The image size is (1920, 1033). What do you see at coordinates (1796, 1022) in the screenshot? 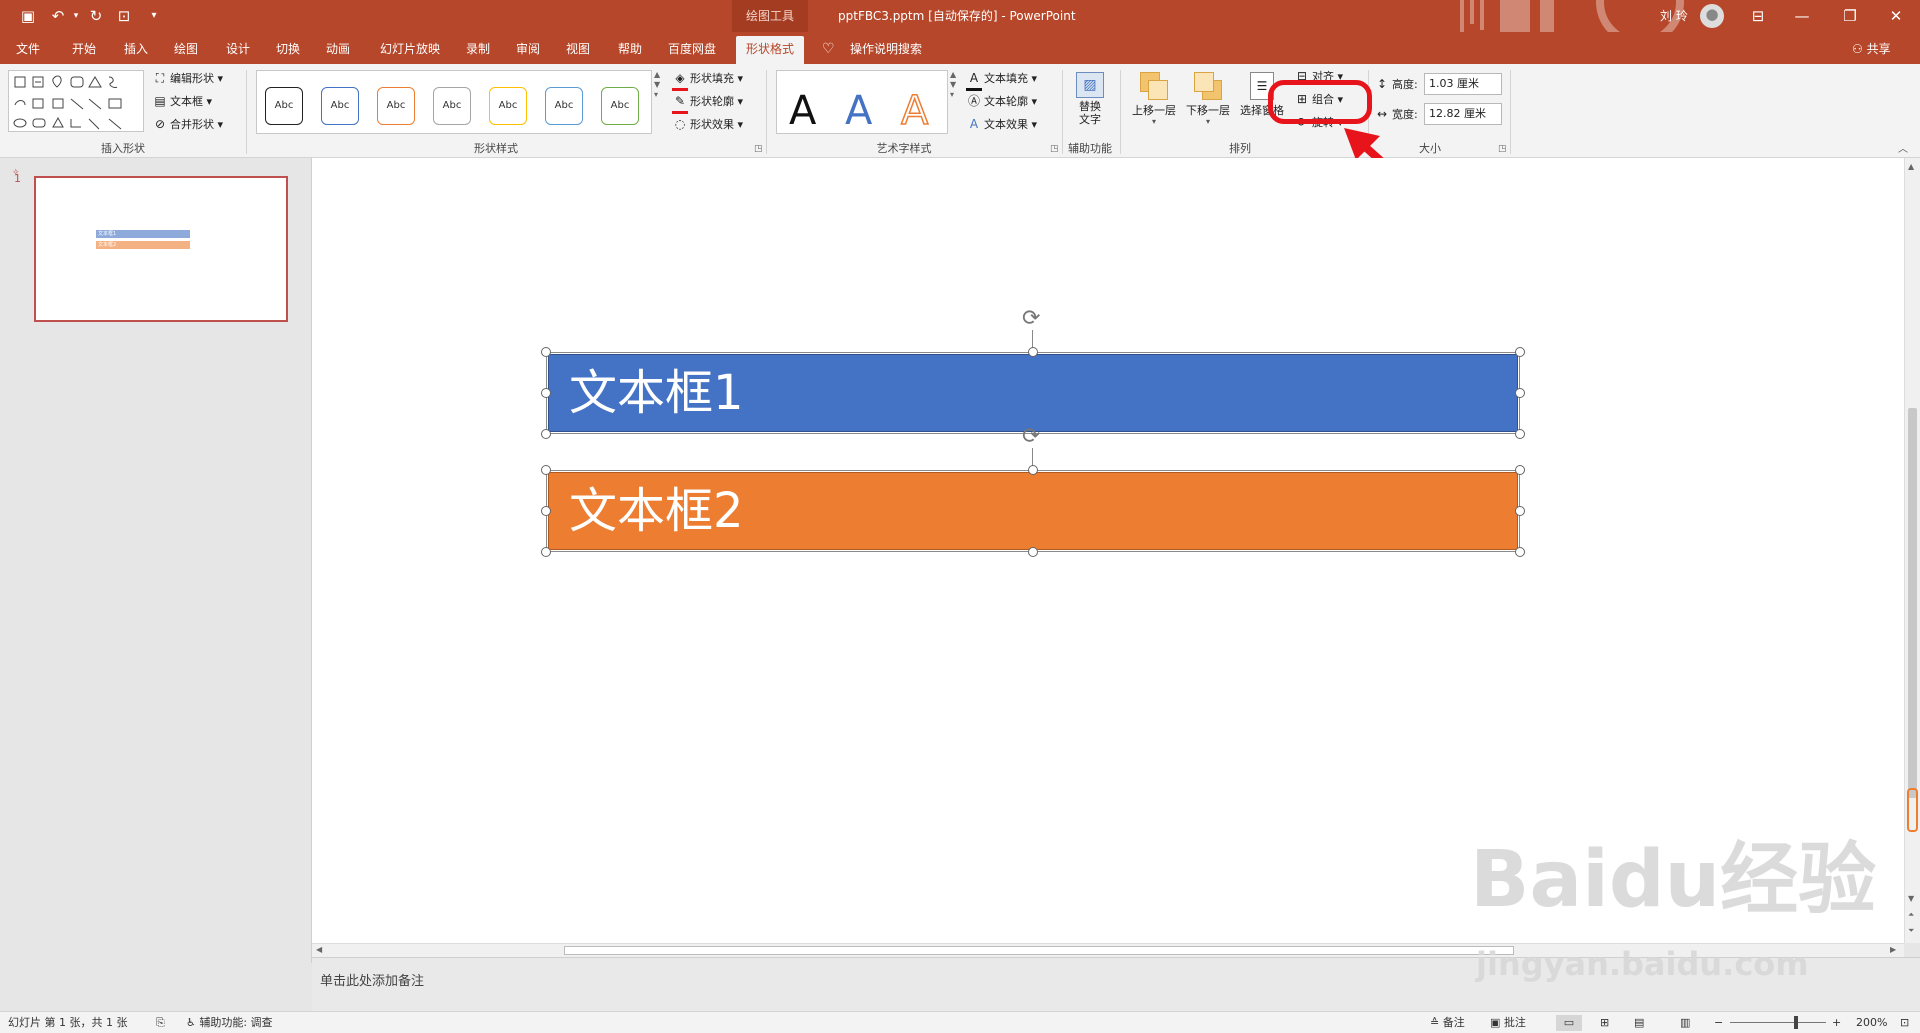
I see `zoom-slider-thumb` at bounding box center [1796, 1022].